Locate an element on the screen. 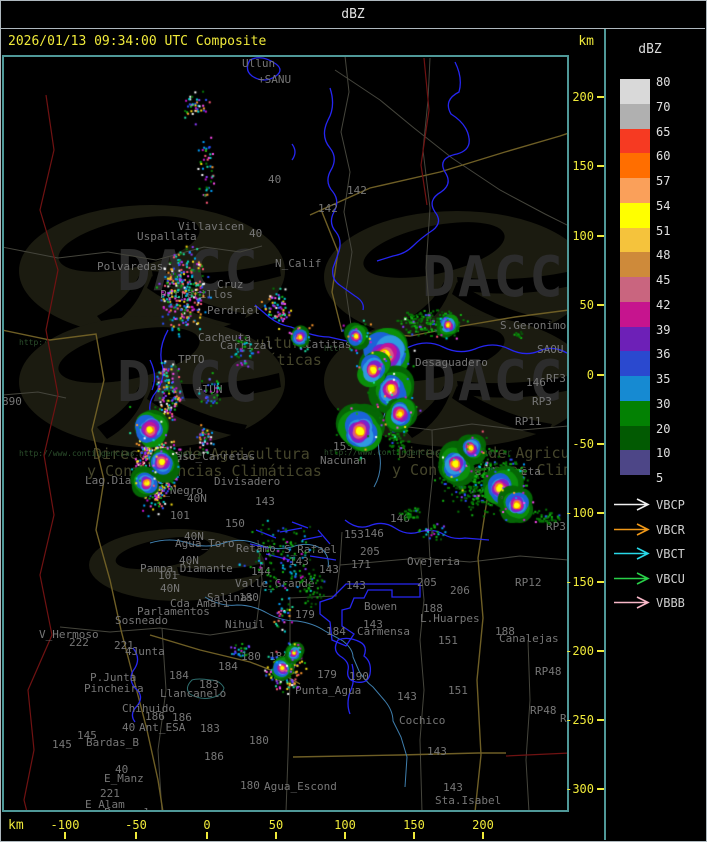 The image size is (707, 842). right-axis-unit: km is located at coordinates (586, 41).